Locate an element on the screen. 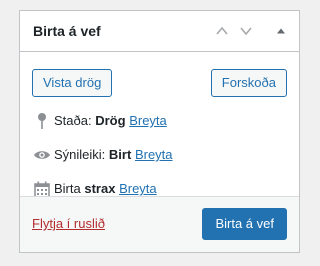 The image size is (320, 266). save-draft-button: Vista drög is located at coordinates (72, 83).